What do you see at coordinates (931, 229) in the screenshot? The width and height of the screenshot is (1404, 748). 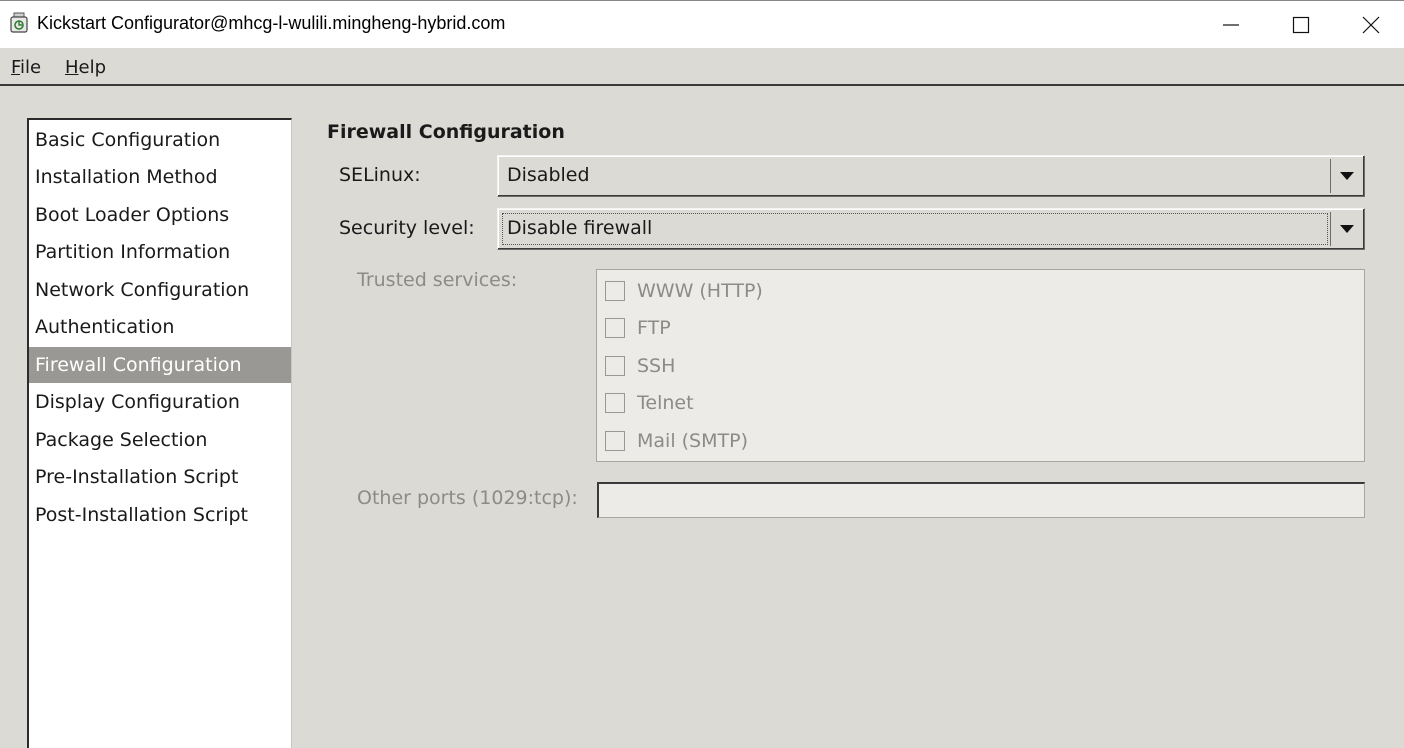 I see `security-level-dropdown: Disable firewall` at bounding box center [931, 229].